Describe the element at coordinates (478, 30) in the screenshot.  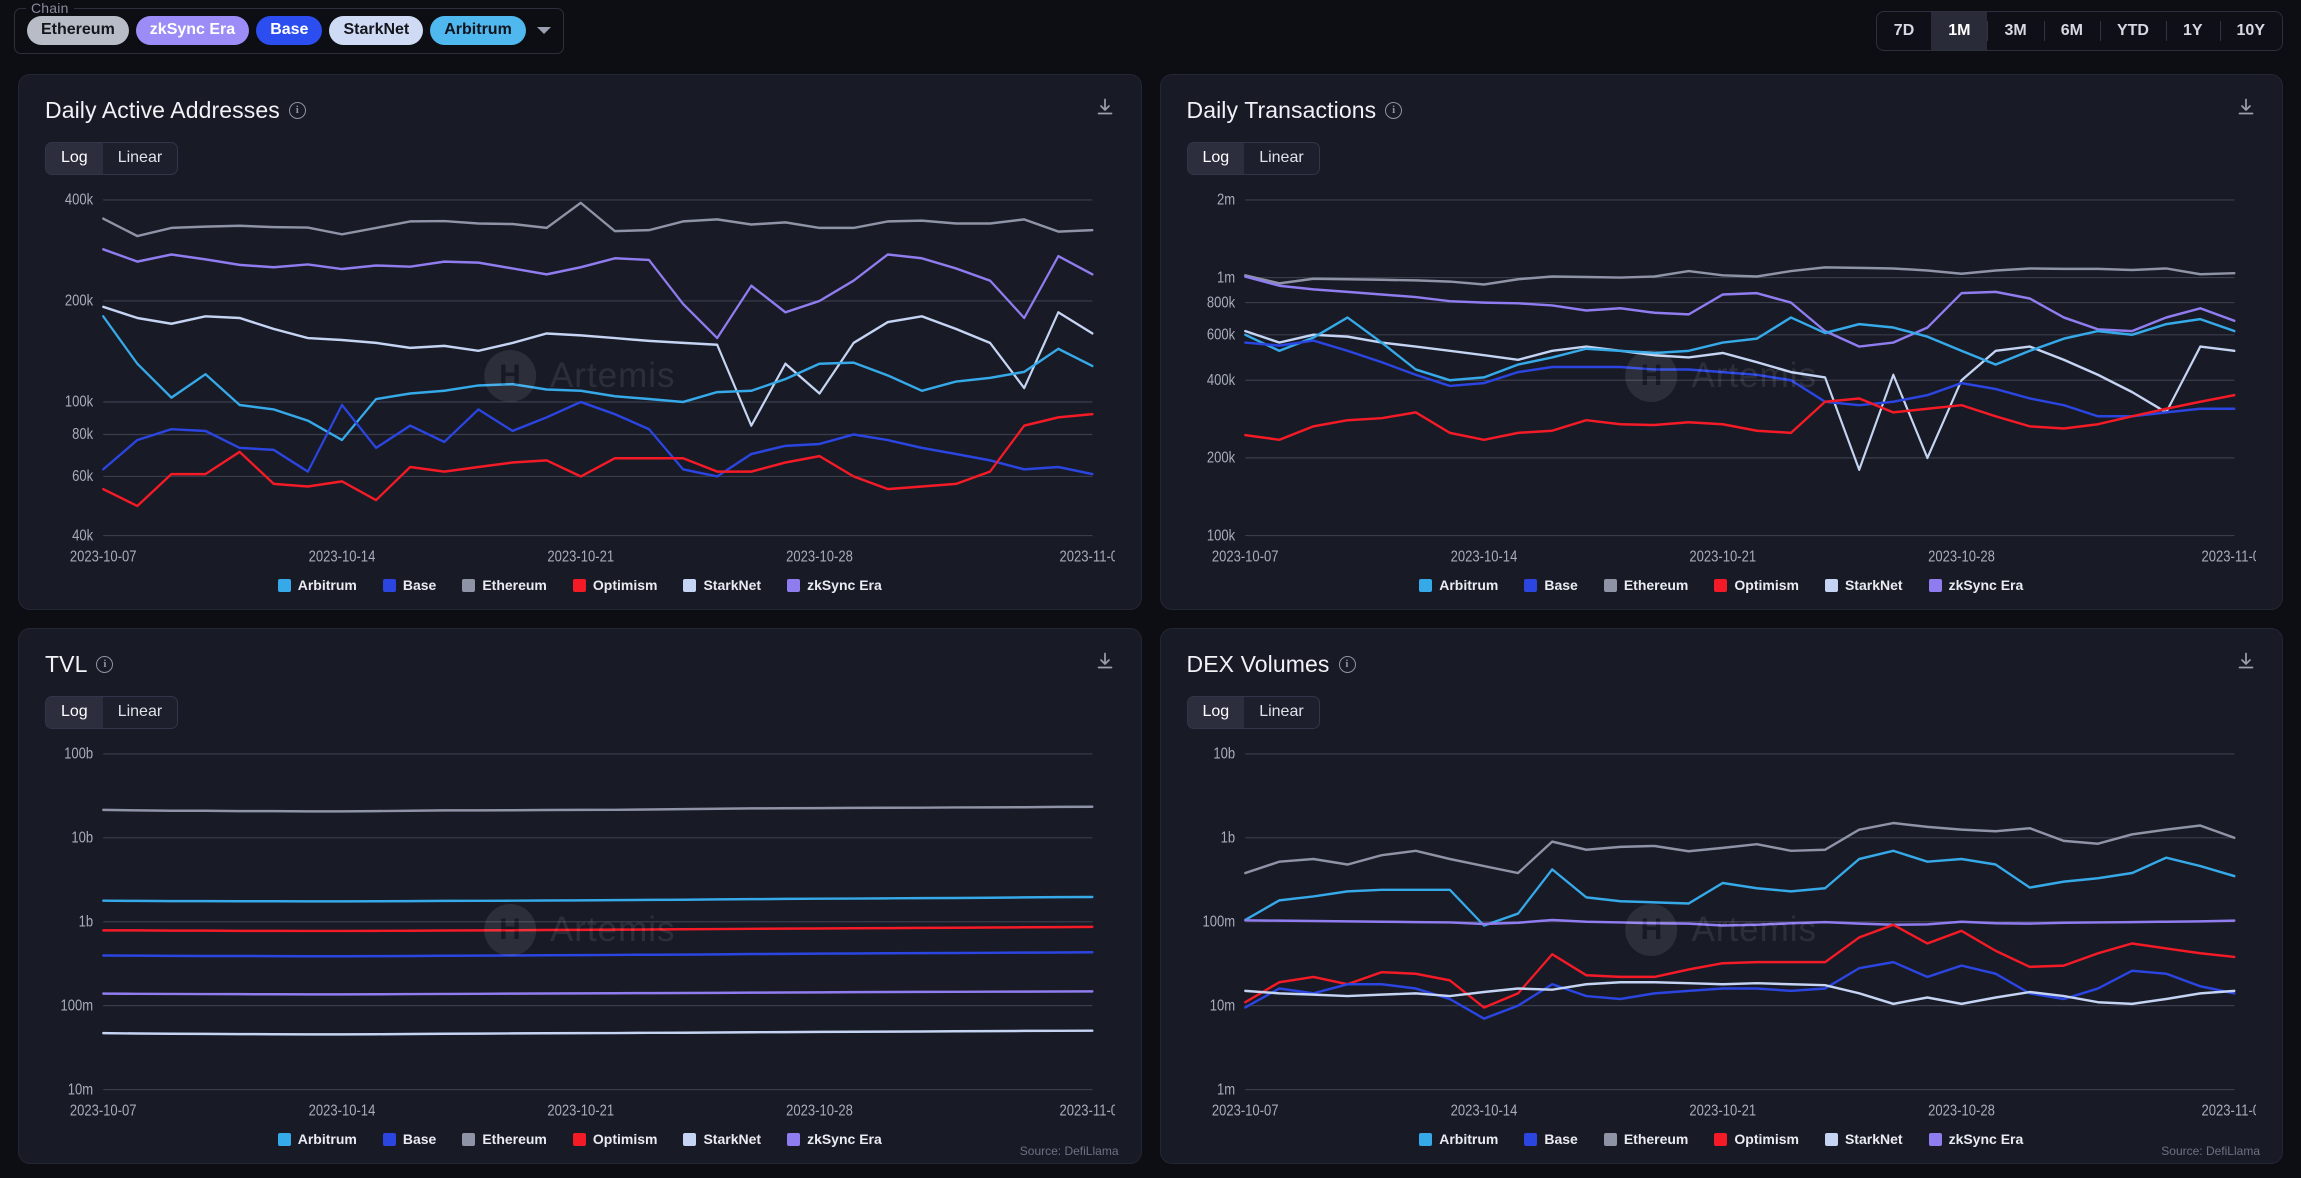
I see `chain-chip-arbitrum: Arbitrum` at that location.